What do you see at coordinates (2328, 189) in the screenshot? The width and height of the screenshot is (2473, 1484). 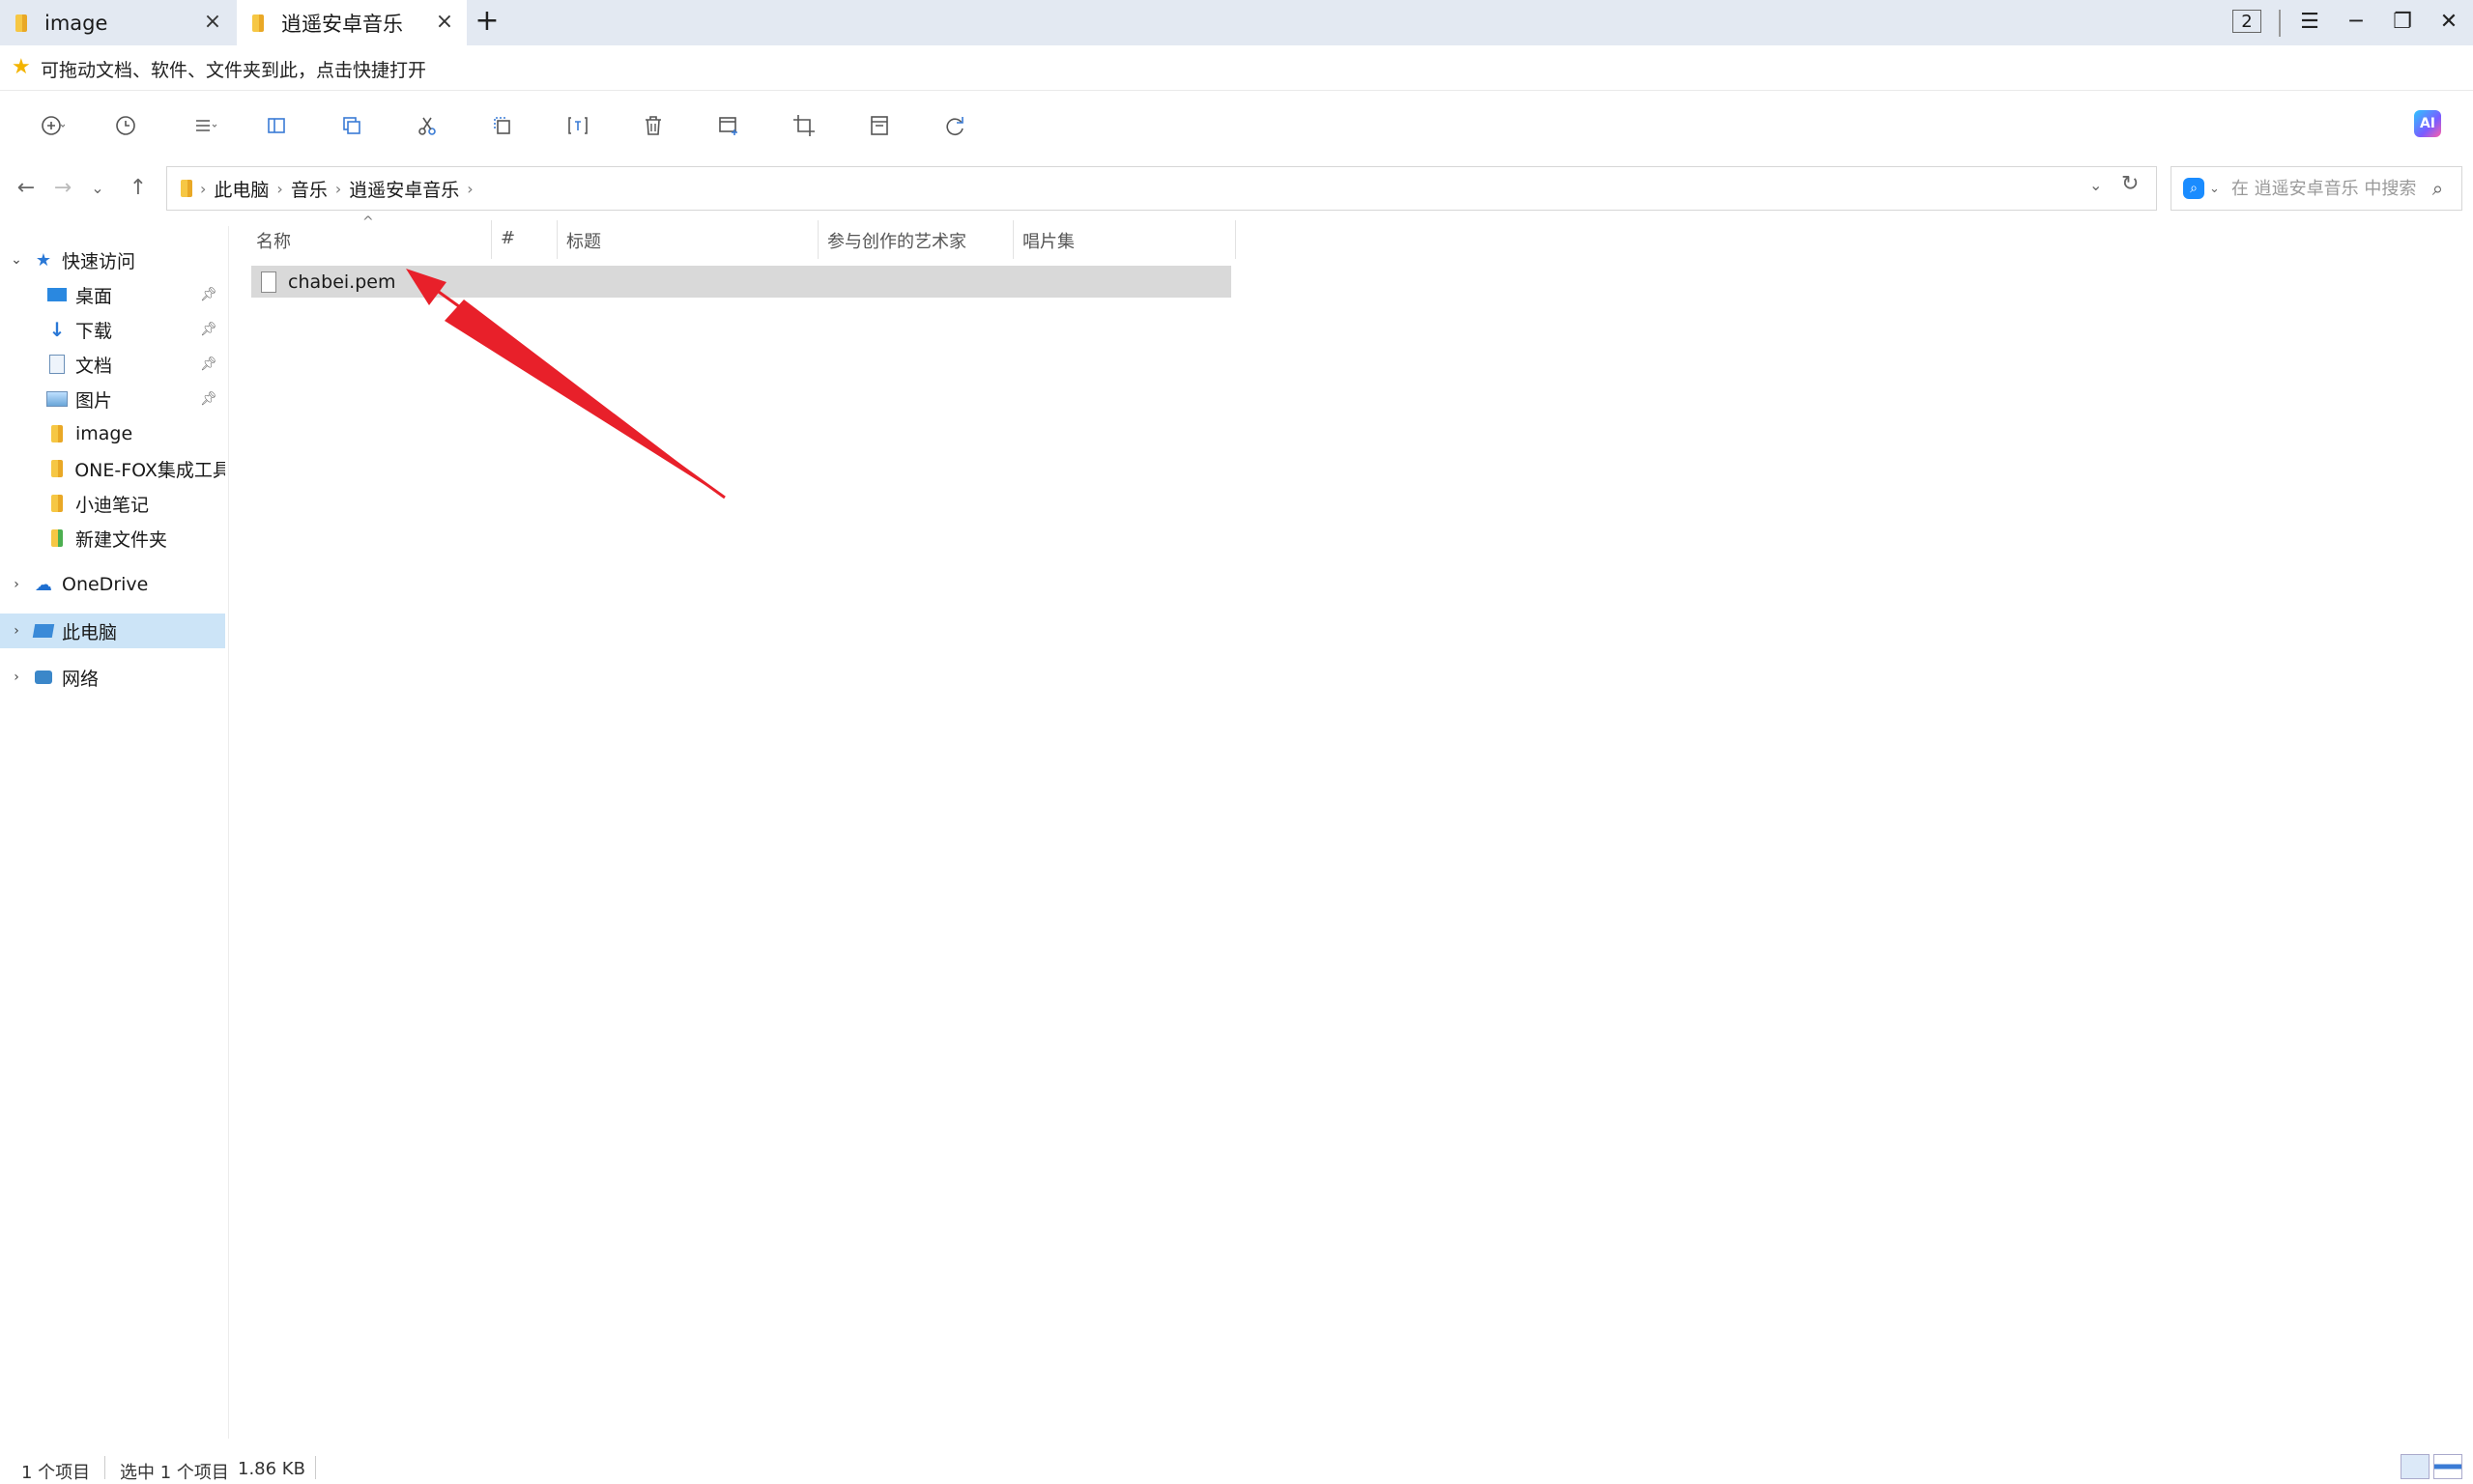 I see `search-input` at bounding box center [2328, 189].